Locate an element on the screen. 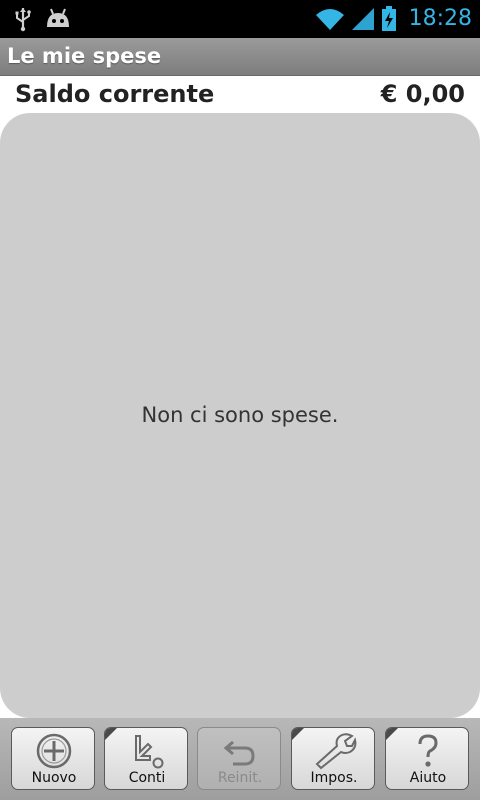 Image resolution: width=480 pixels, height=800 pixels. android-debug-icon is located at coordinates (58, 19).